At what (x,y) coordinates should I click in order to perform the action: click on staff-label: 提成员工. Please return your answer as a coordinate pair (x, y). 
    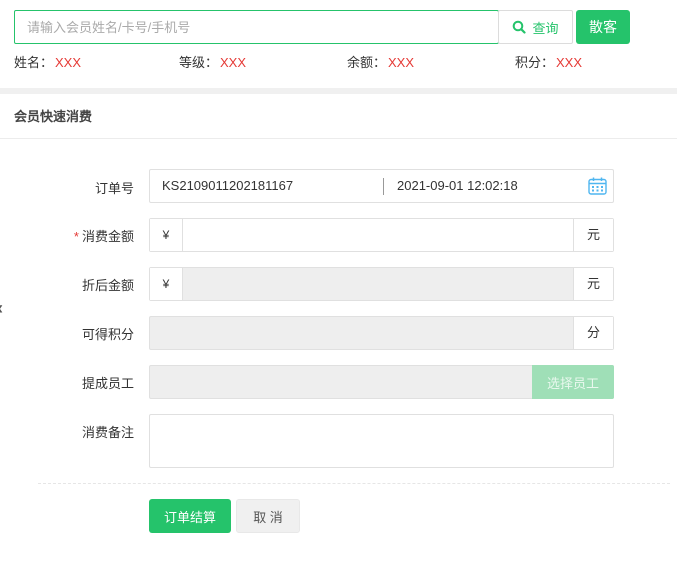
    Looking at the image, I should click on (107, 383).